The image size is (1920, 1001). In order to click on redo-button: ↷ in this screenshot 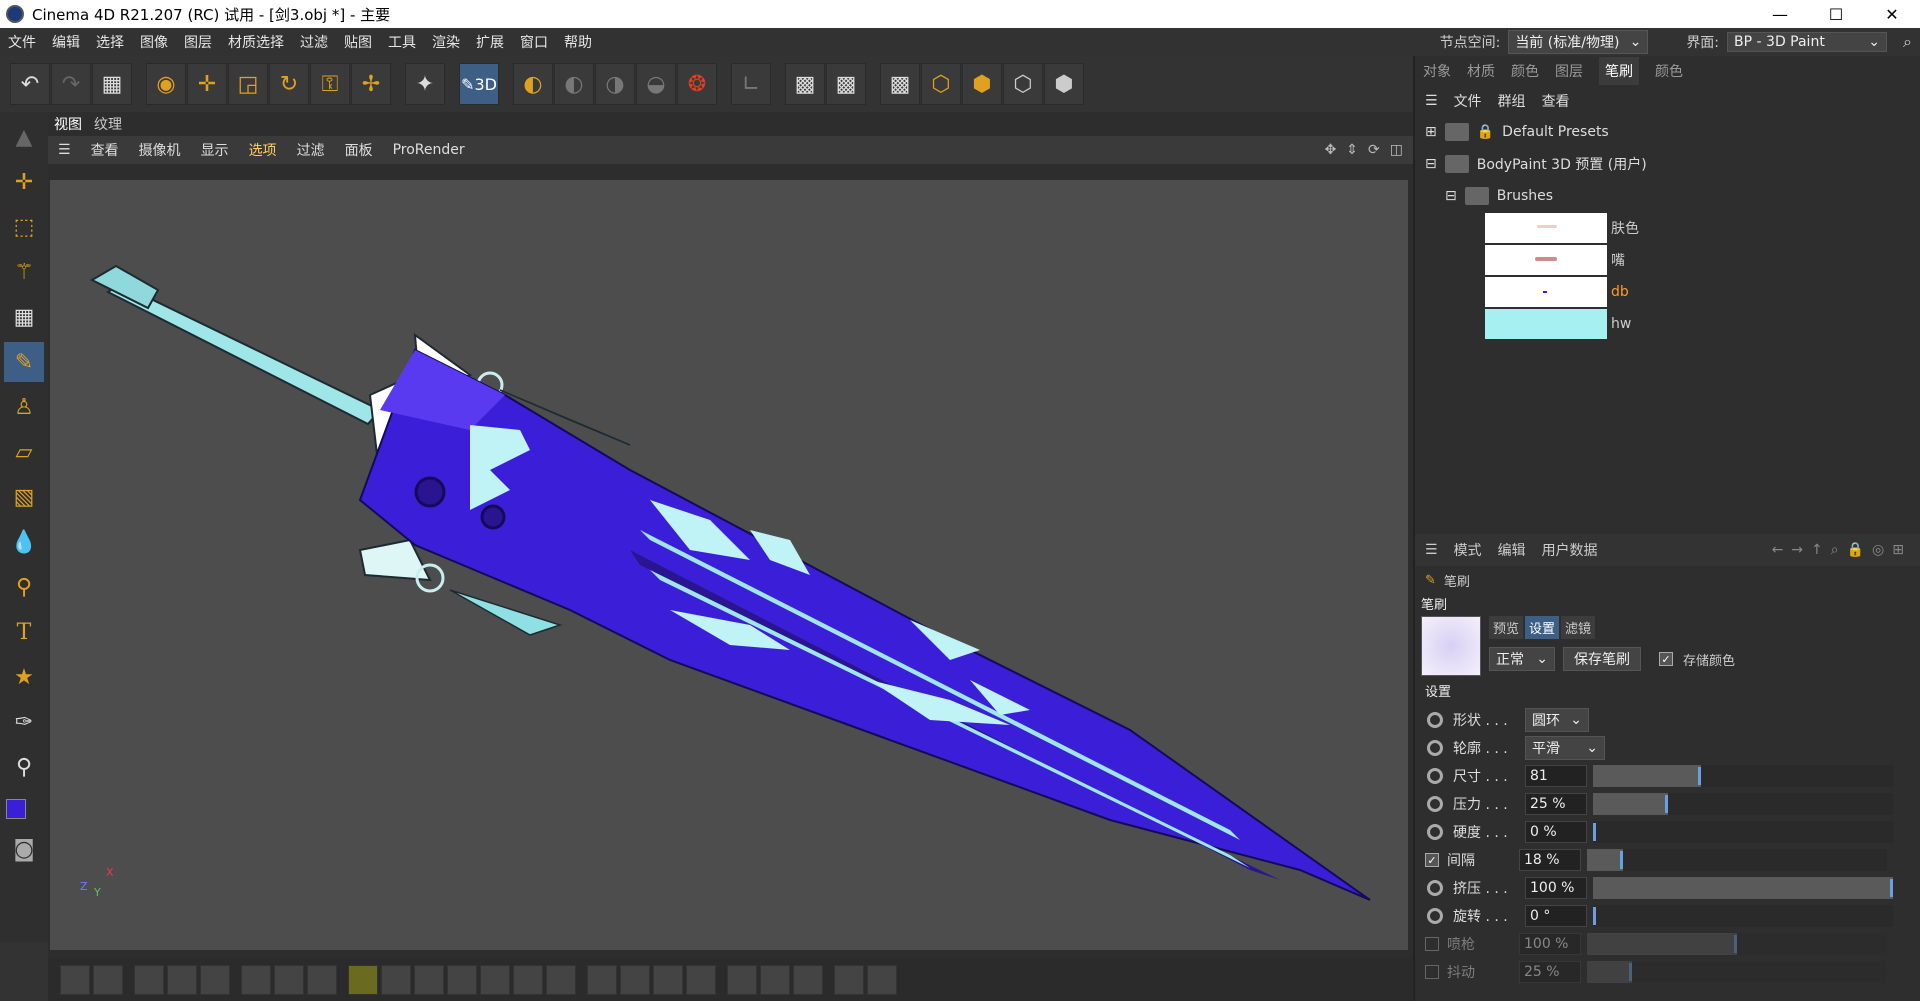, I will do `click(71, 84)`.